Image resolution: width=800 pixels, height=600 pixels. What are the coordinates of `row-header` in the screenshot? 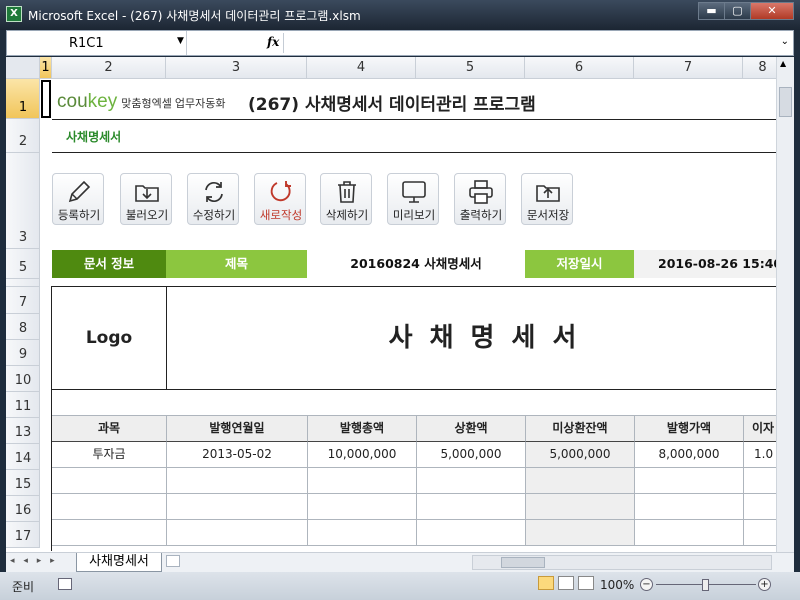 It's located at (23, 283).